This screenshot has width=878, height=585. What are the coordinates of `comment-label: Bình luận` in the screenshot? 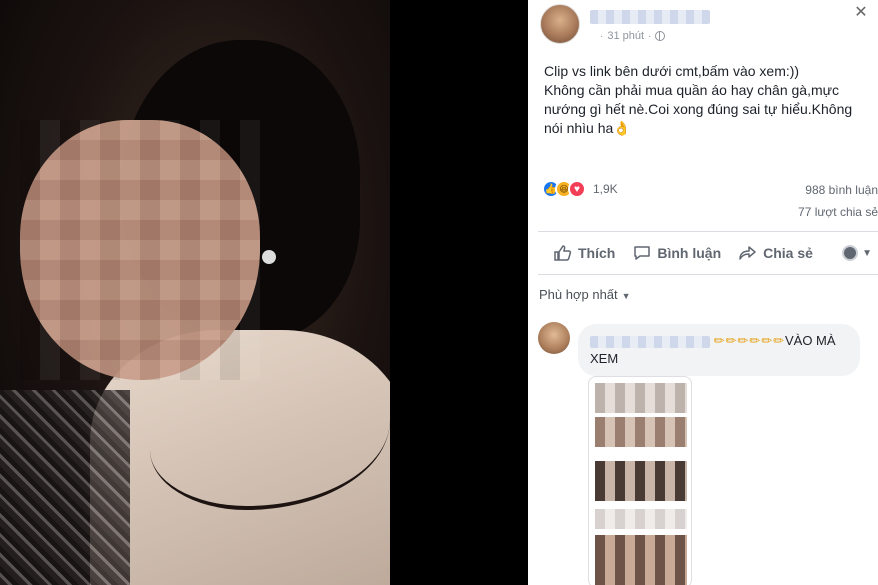 It's located at (689, 253).